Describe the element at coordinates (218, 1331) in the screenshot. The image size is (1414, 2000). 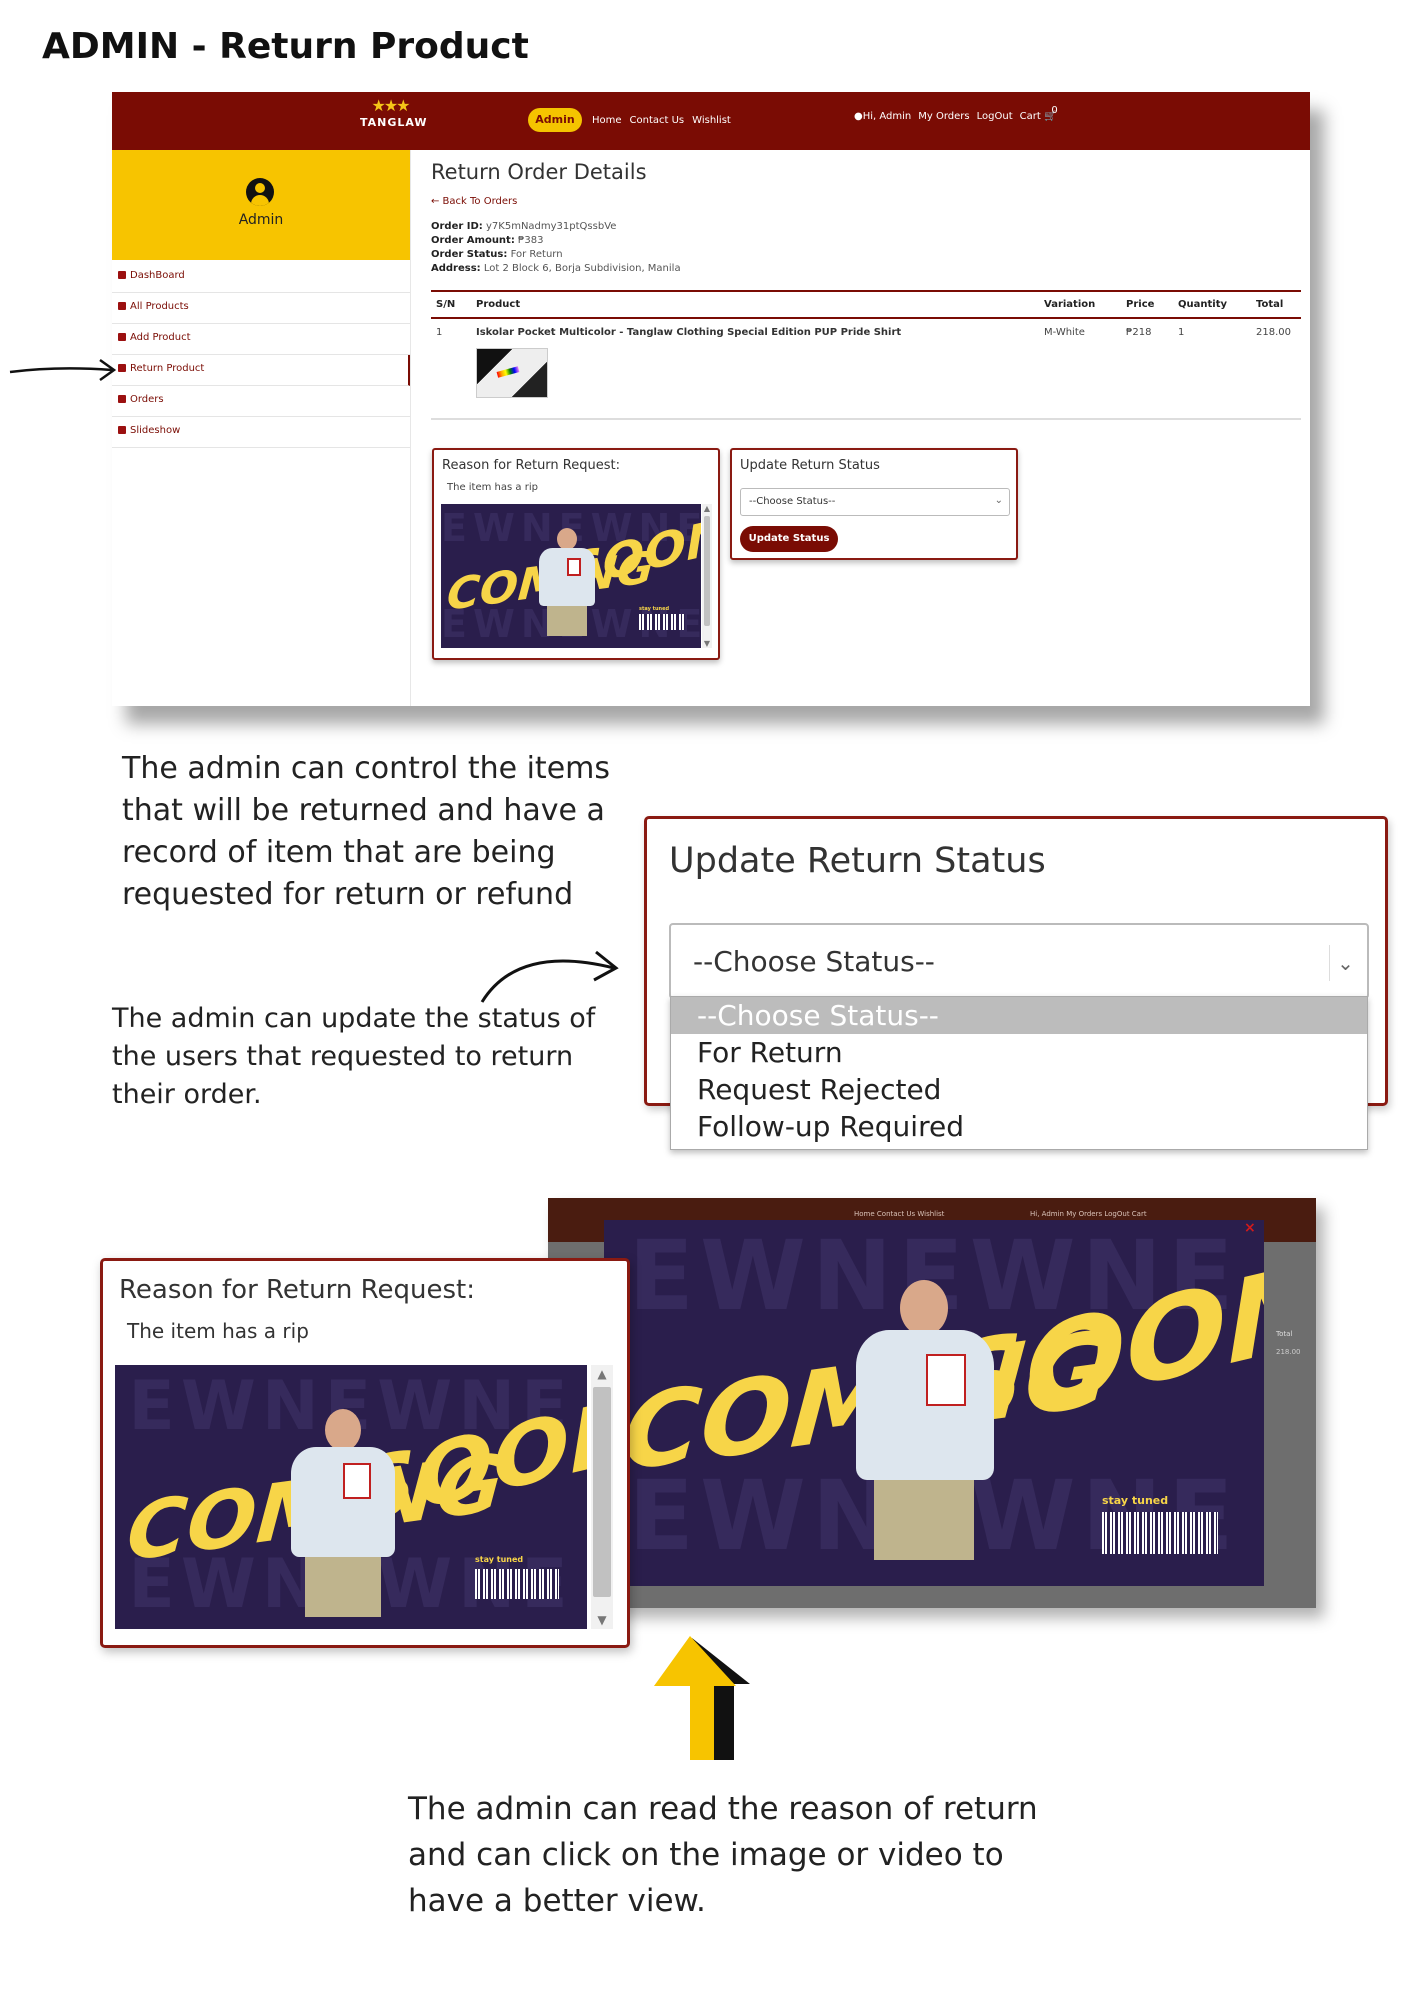
I see `zoomed-reason-text: The item has a rip` at that location.